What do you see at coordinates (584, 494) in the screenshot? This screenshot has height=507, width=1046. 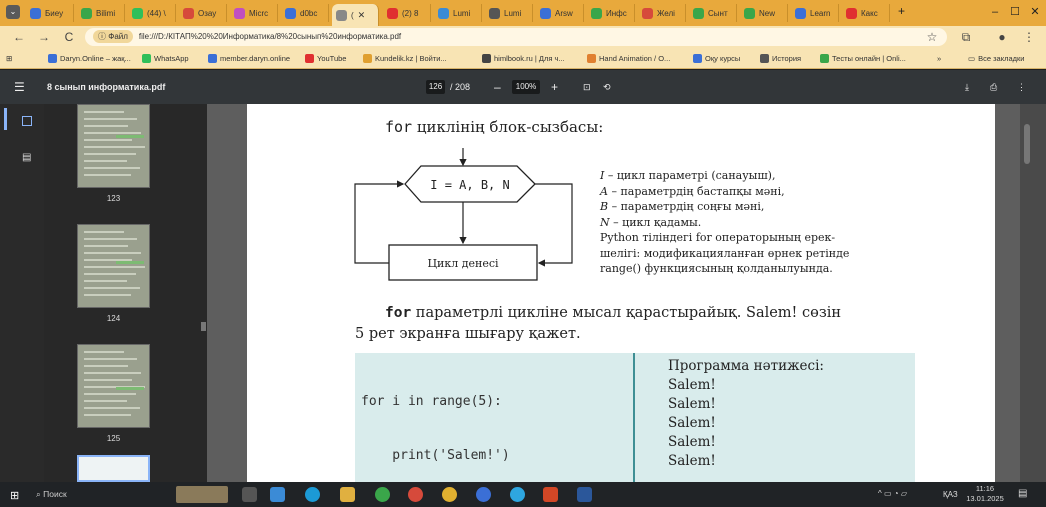 I see `word-icon` at bounding box center [584, 494].